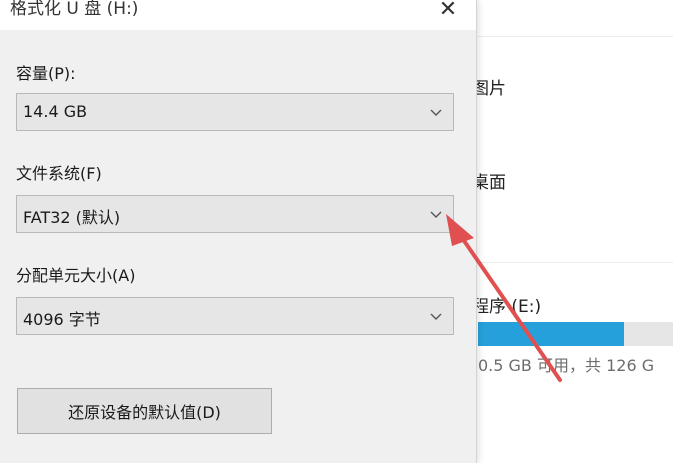 This screenshot has width=673, height=463. What do you see at coordinates (144, 411) in the screenshot?
I see `restore-defaults-button: 还原设备的默认值(D)` at bounding box center [144, 411].